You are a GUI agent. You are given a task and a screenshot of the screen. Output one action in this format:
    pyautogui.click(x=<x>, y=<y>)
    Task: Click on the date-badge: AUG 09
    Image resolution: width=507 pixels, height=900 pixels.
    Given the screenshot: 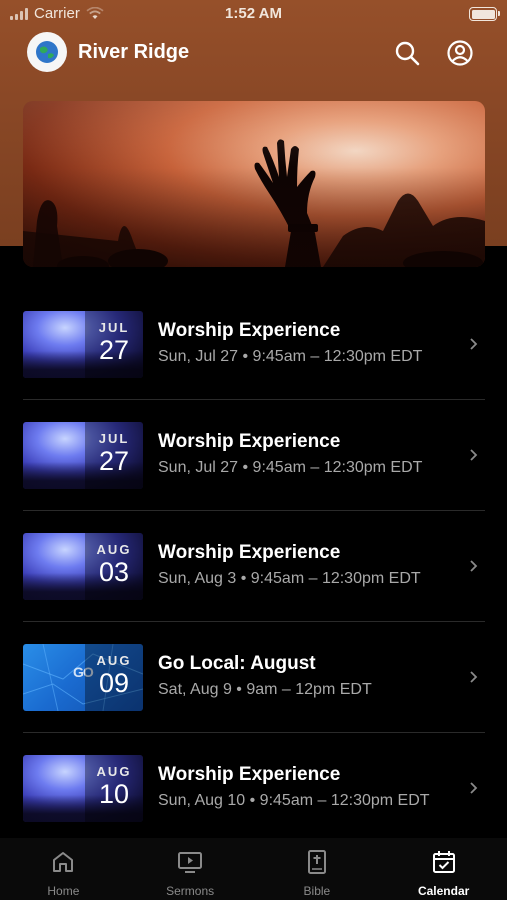 What is the action you would take?
    pyautogui.click(x=114, y=677)
    